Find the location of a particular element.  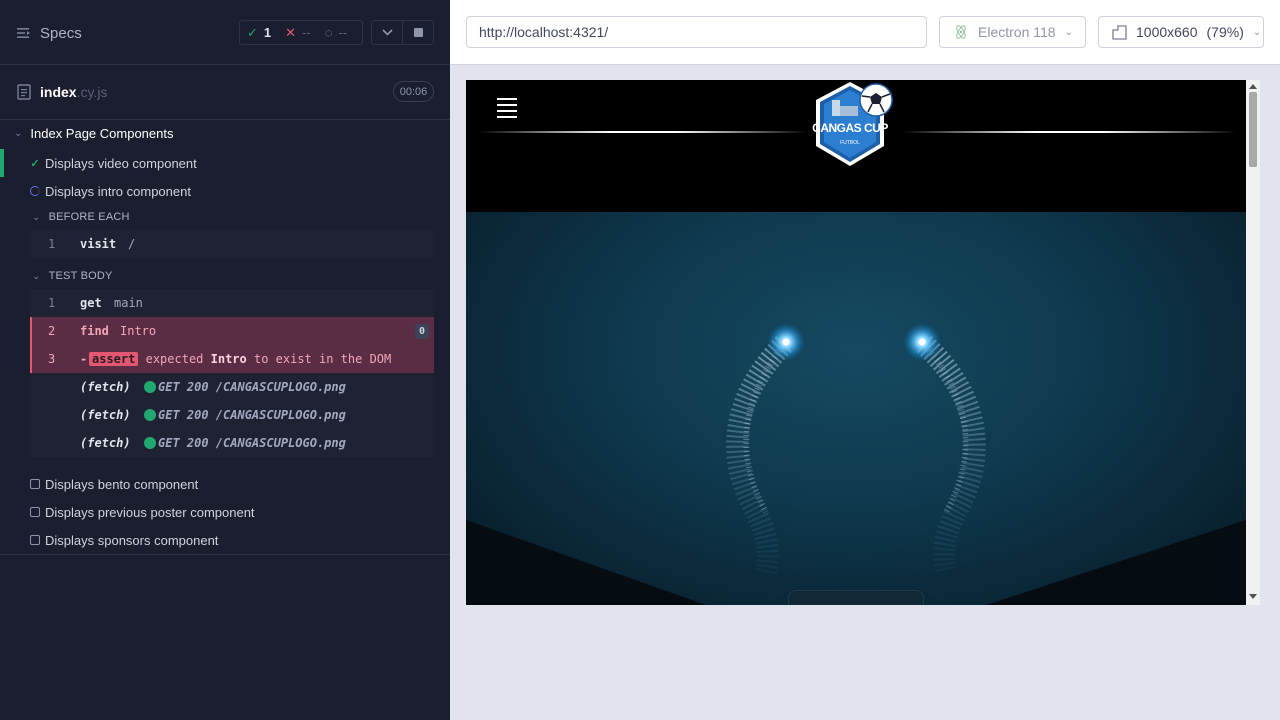

site-header: CANGAS CUP FUTBOL is located at coordinates (856, 146).